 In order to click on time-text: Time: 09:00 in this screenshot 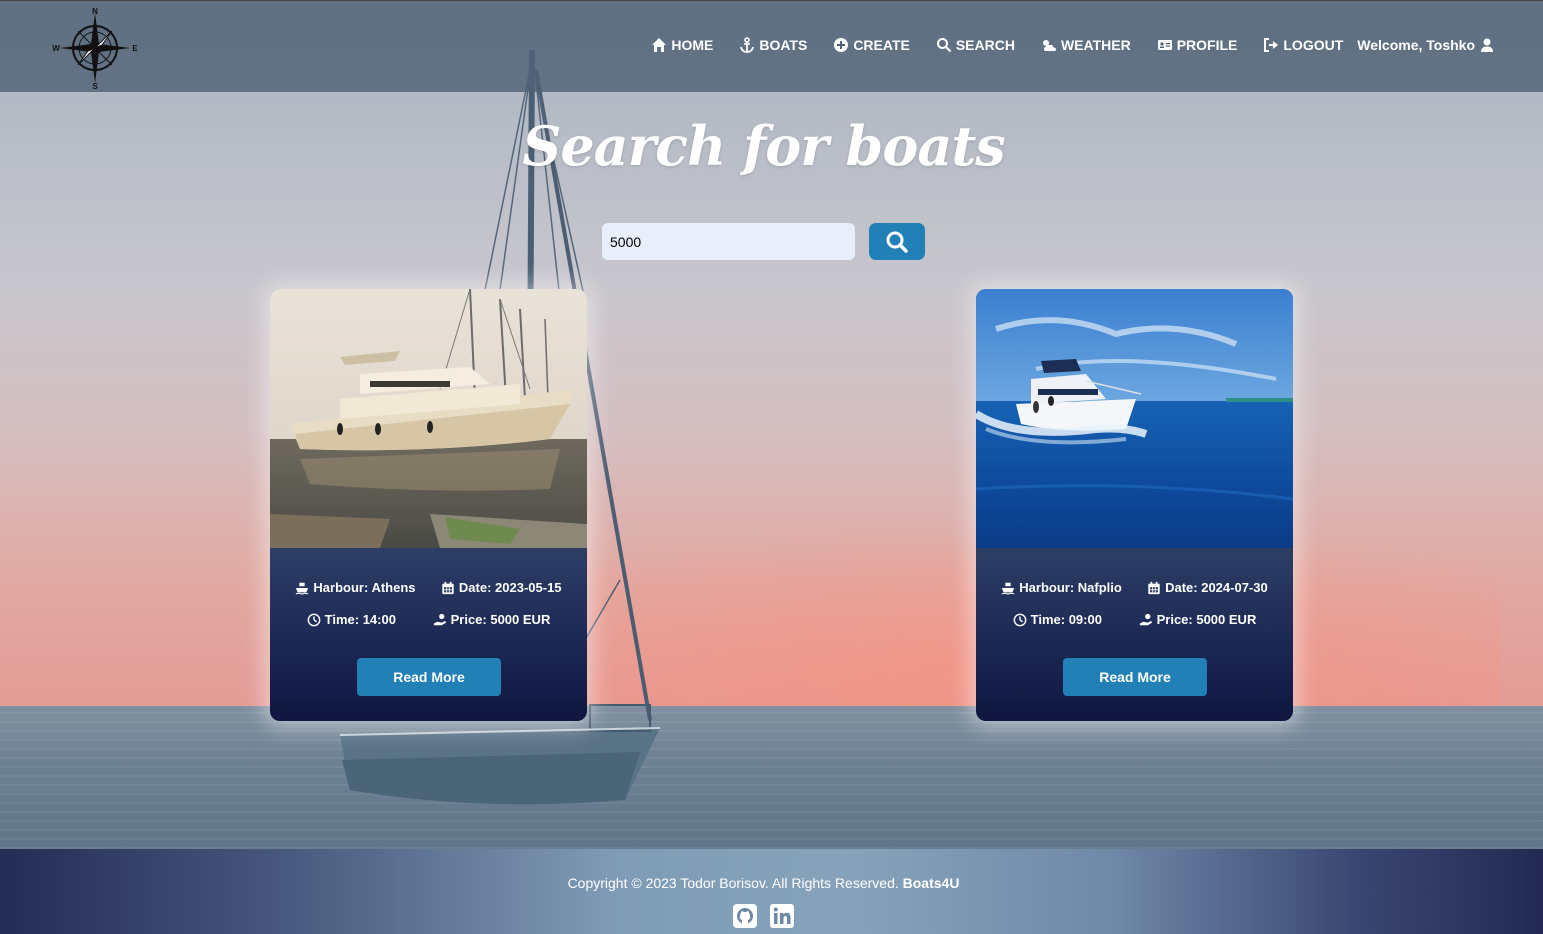, I will do `click(1066, 619)`.